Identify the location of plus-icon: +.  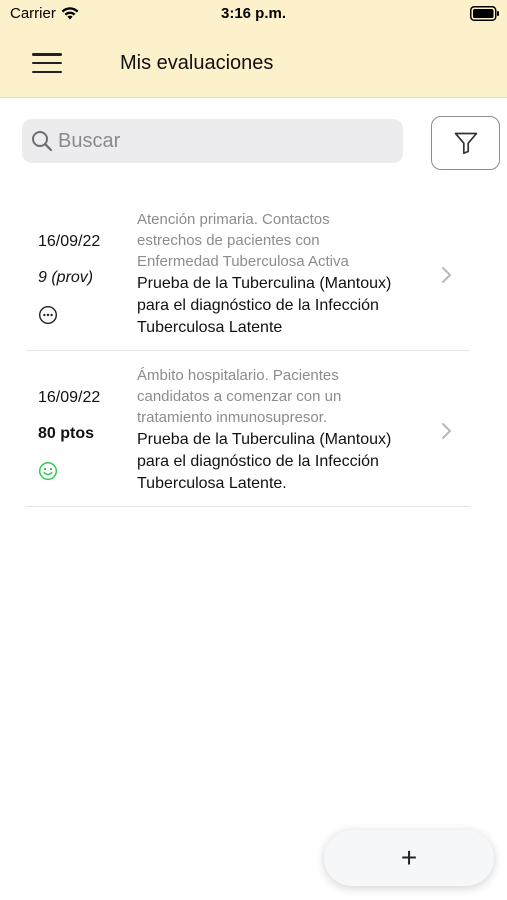
(409, 857).